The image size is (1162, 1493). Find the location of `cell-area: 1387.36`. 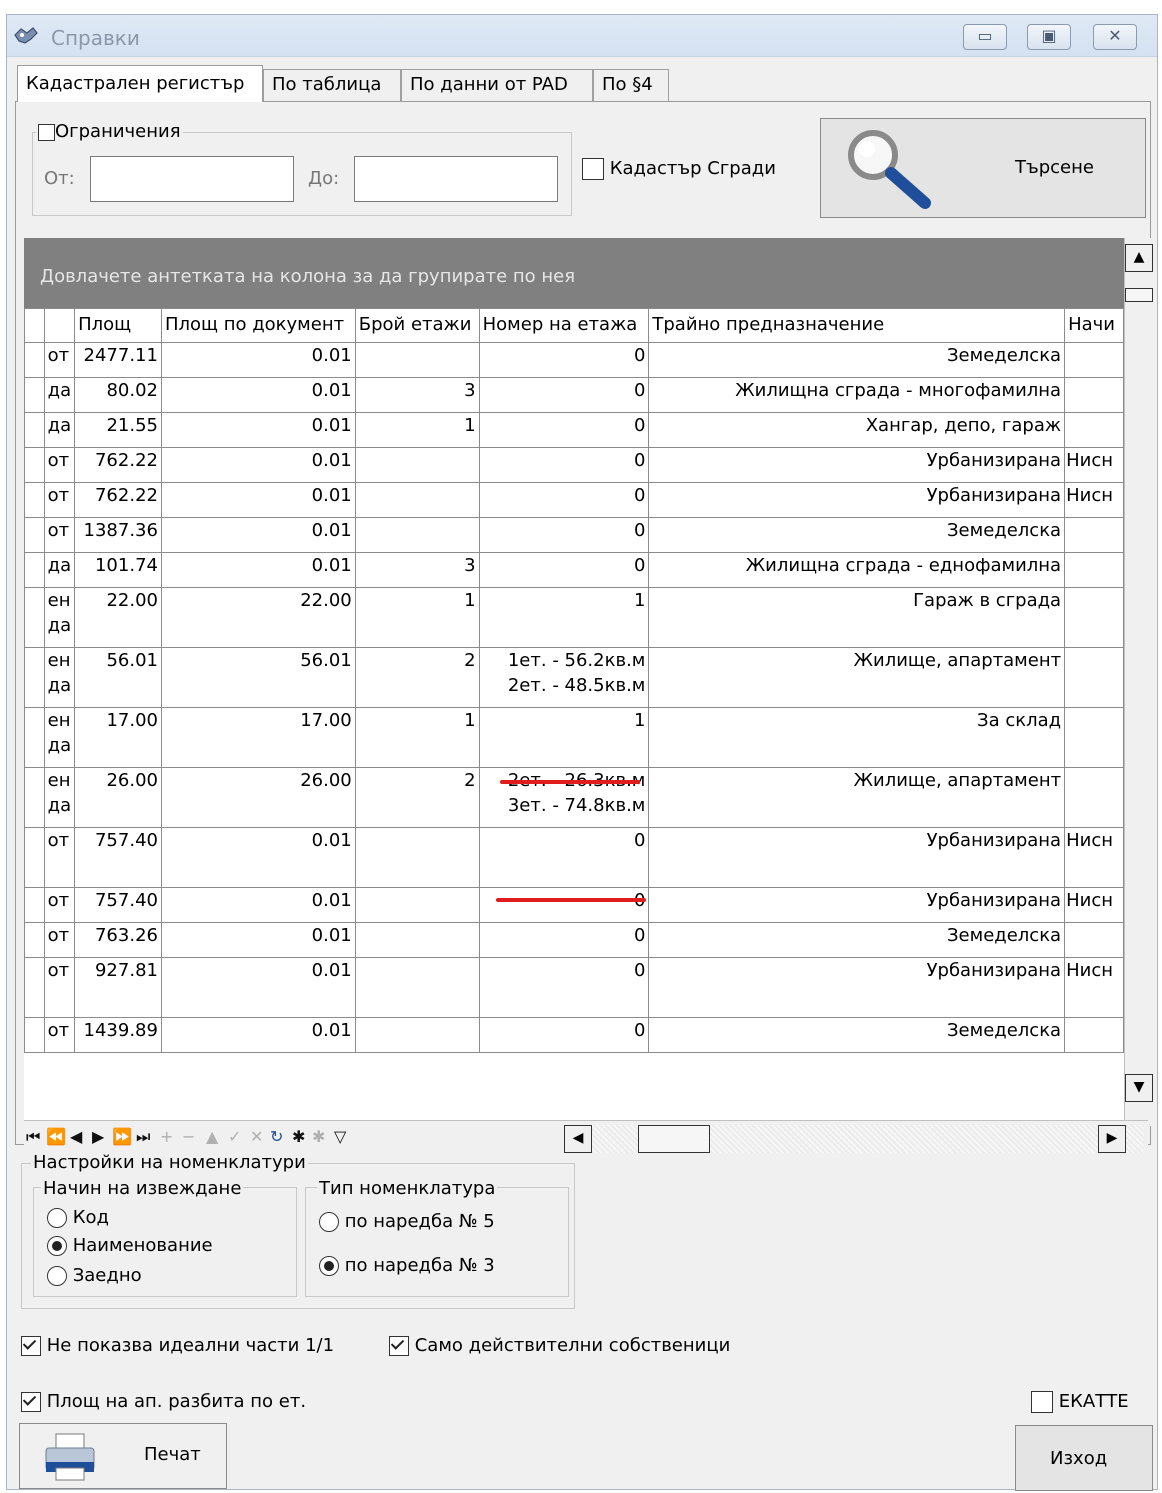

cell-area: 1387.36 is located at coordinates (118, 535).